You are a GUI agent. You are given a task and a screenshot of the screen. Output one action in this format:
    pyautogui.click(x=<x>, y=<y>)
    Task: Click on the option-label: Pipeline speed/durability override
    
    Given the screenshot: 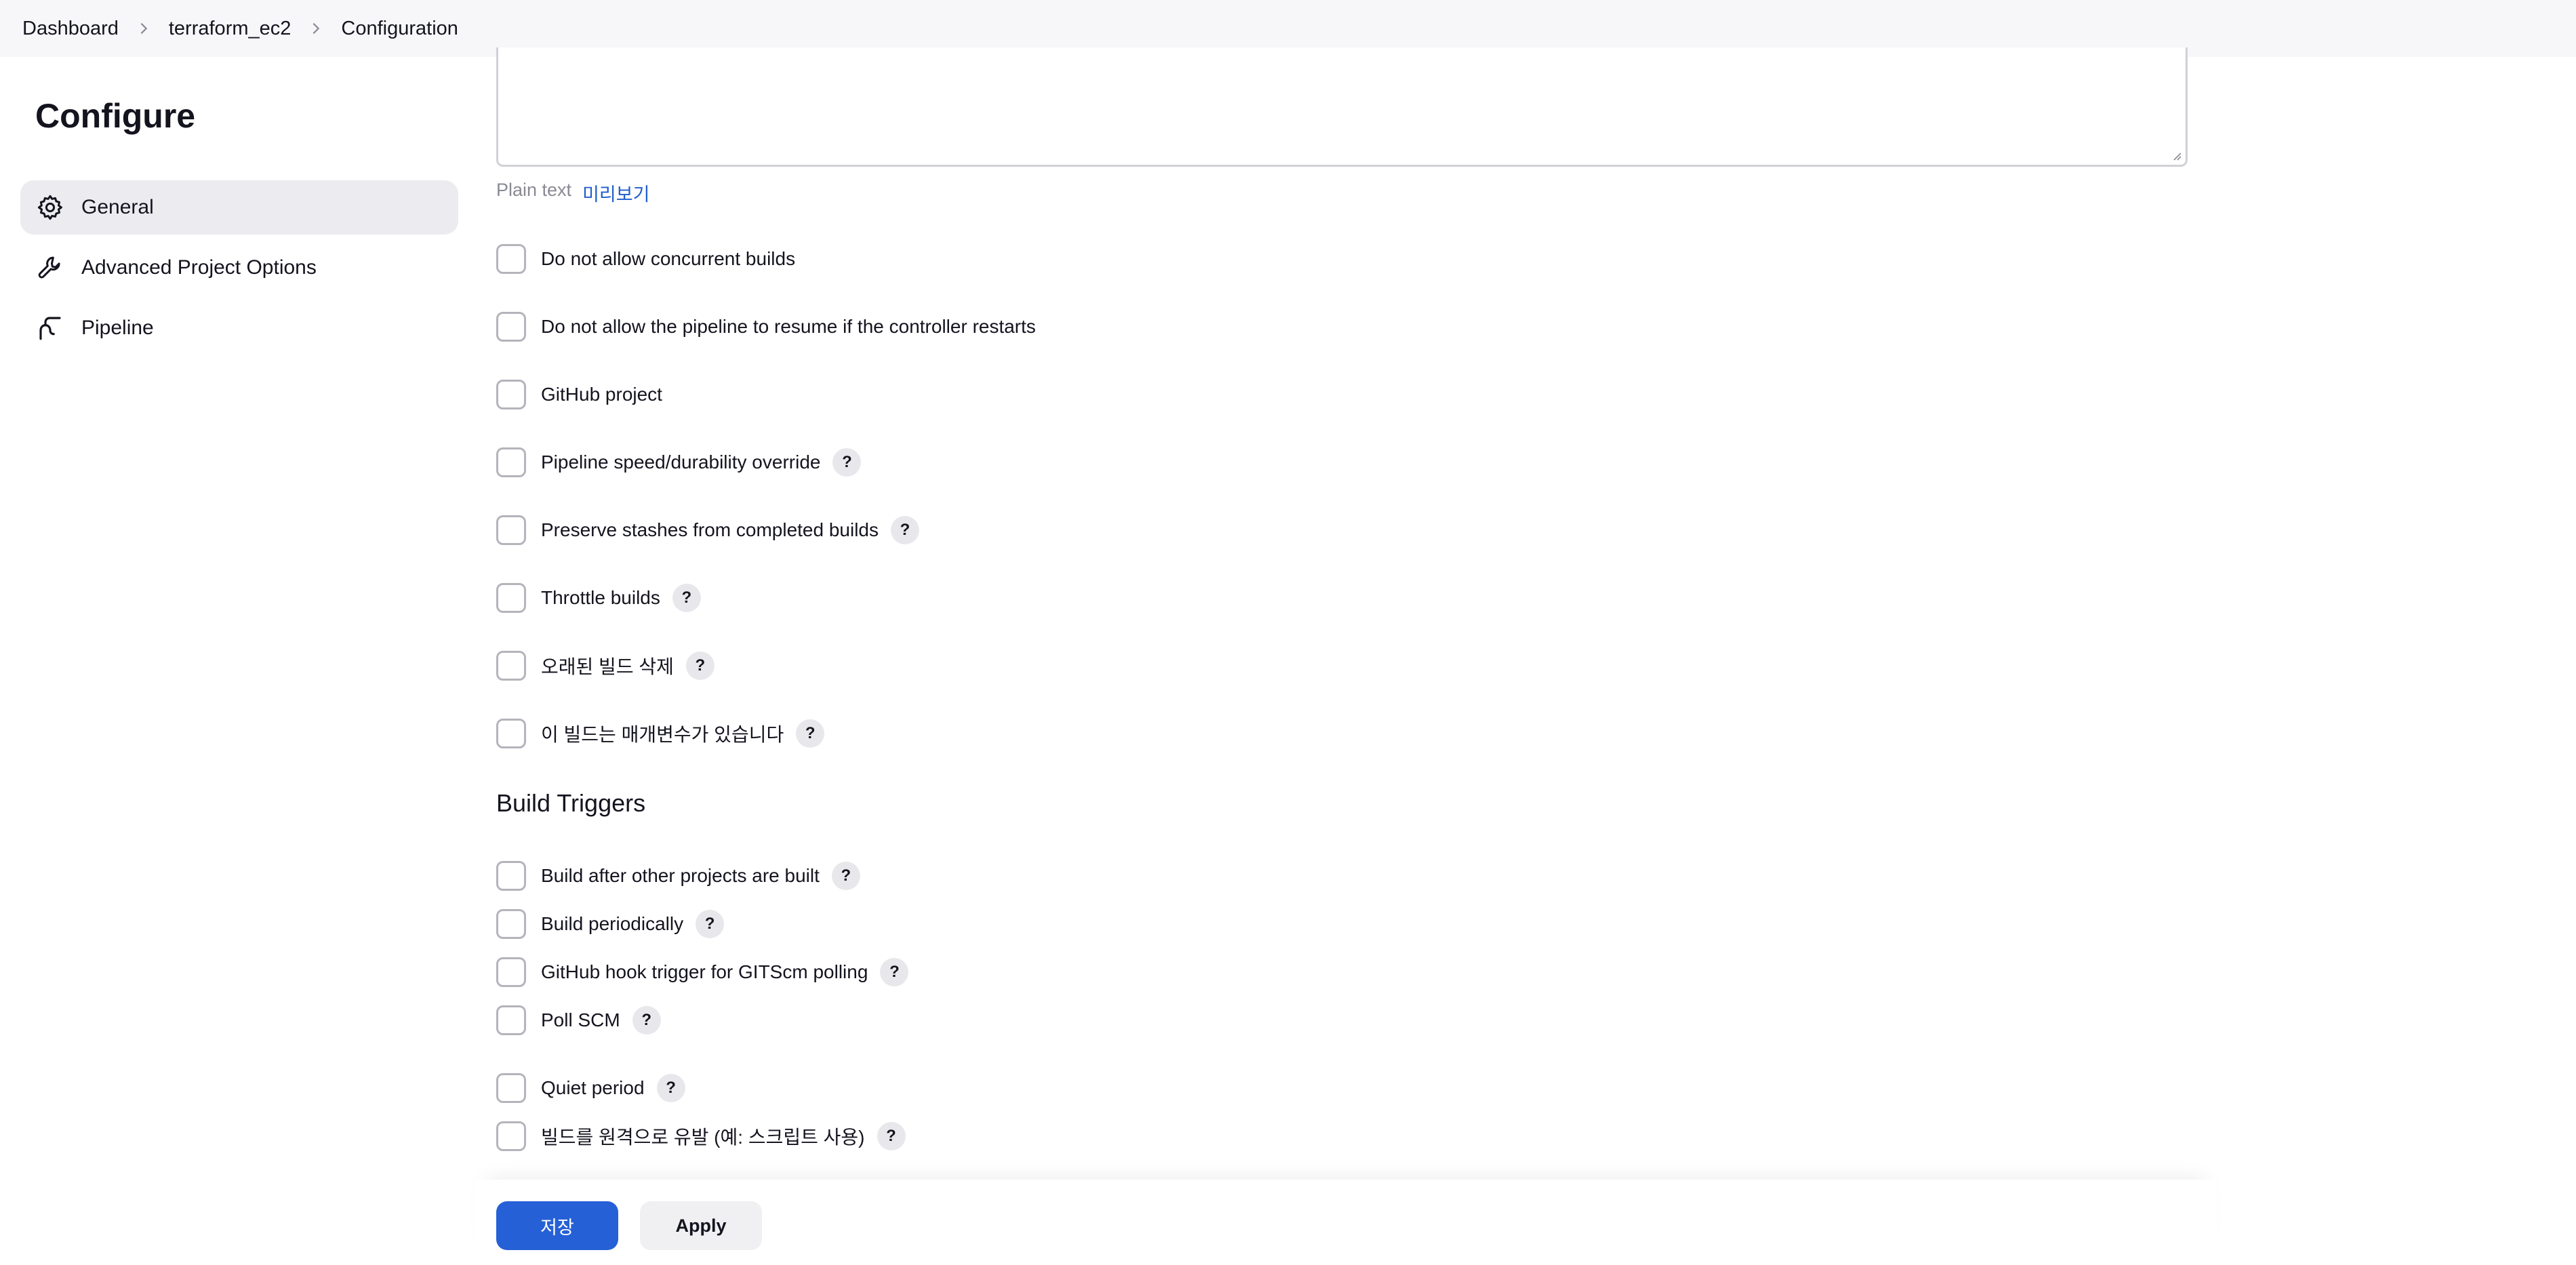 What is the action you would take?
    pyautogui.click(x=680, y=462)
    